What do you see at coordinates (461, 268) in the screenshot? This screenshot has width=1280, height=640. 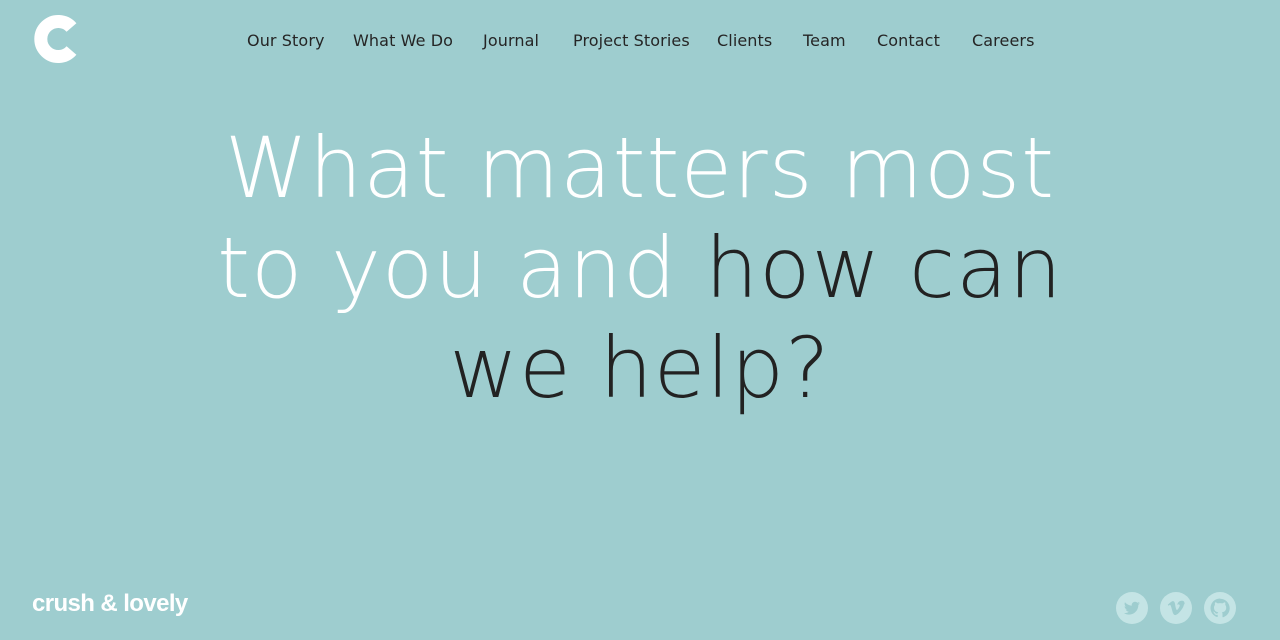 I see `hero-line-2-light: to you and` at bounding box center [461, 268].